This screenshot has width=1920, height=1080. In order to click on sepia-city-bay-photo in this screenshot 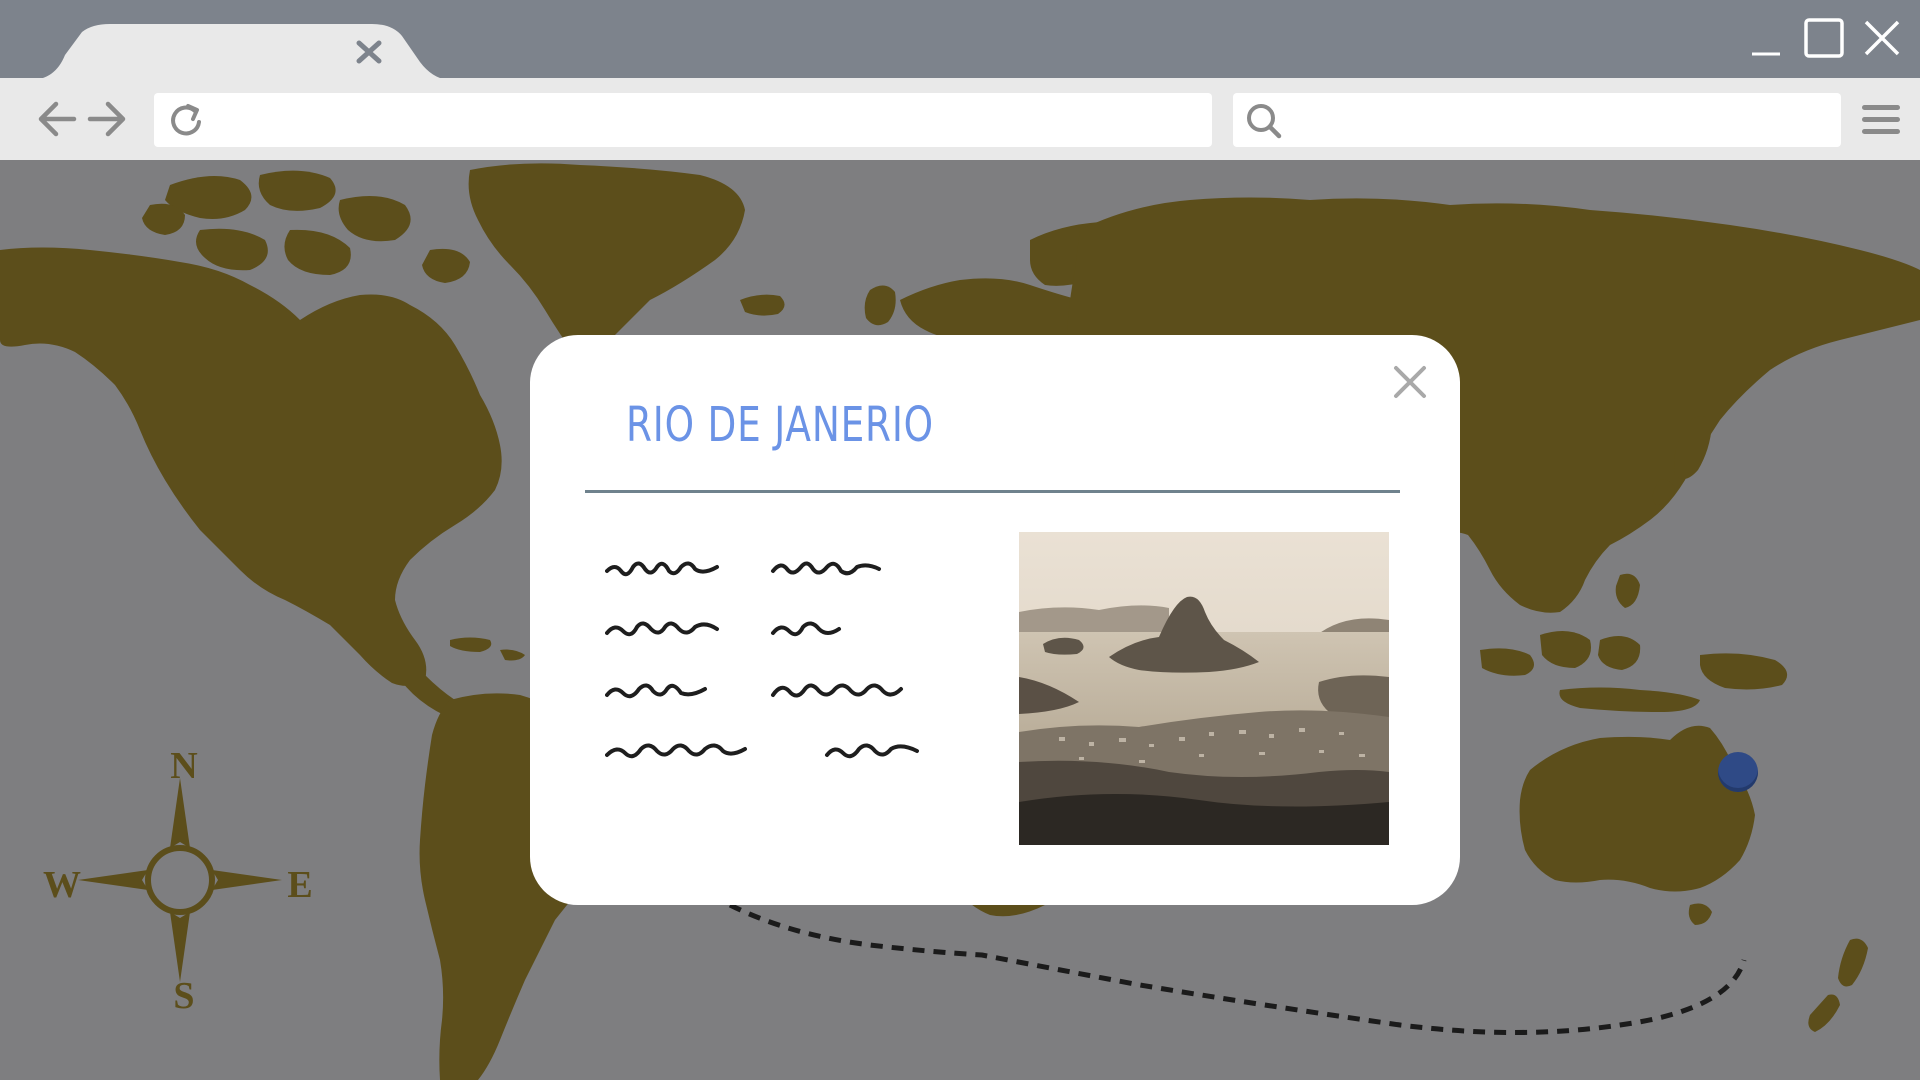, I will do `click(1204, 688)`.